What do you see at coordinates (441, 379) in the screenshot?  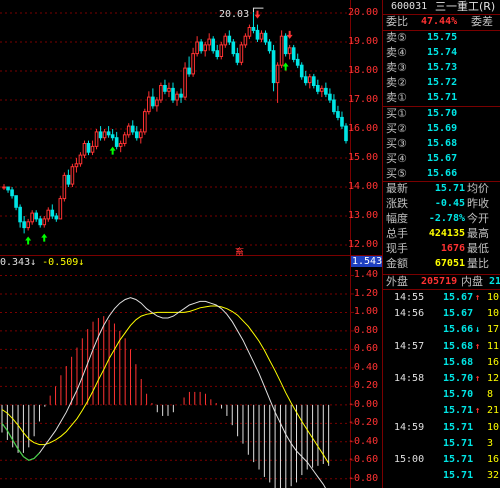 I see `tick-row: 14:58 15.70 ↑ 12` at bounding box center [441, 379].